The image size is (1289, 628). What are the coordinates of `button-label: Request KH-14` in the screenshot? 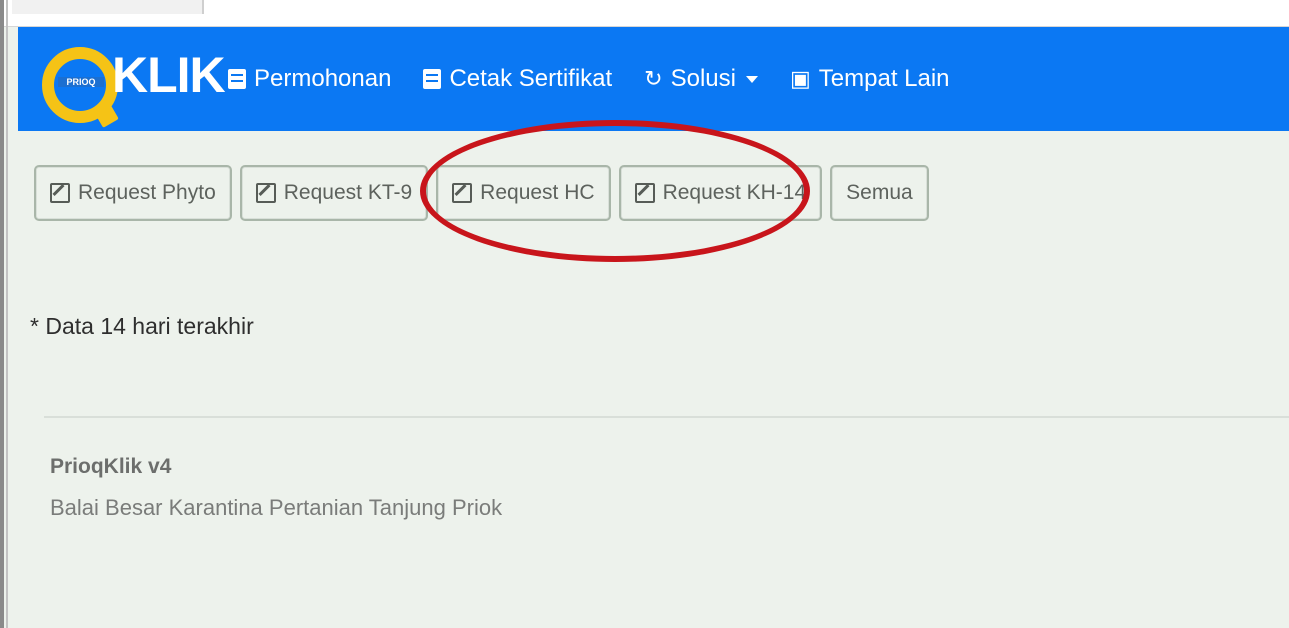 It's located at (734, 192).